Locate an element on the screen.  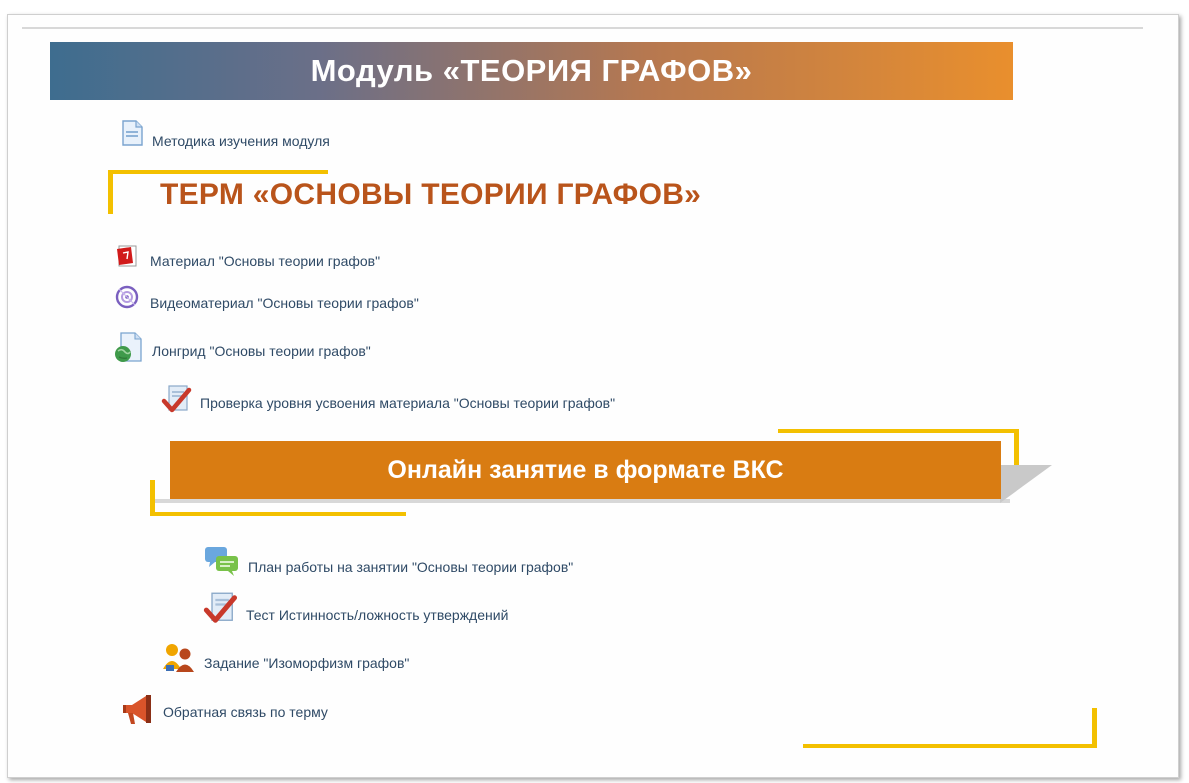
term-item-longread: Лонгрид "Основы теории графов" is located at coordinates (242, 348).